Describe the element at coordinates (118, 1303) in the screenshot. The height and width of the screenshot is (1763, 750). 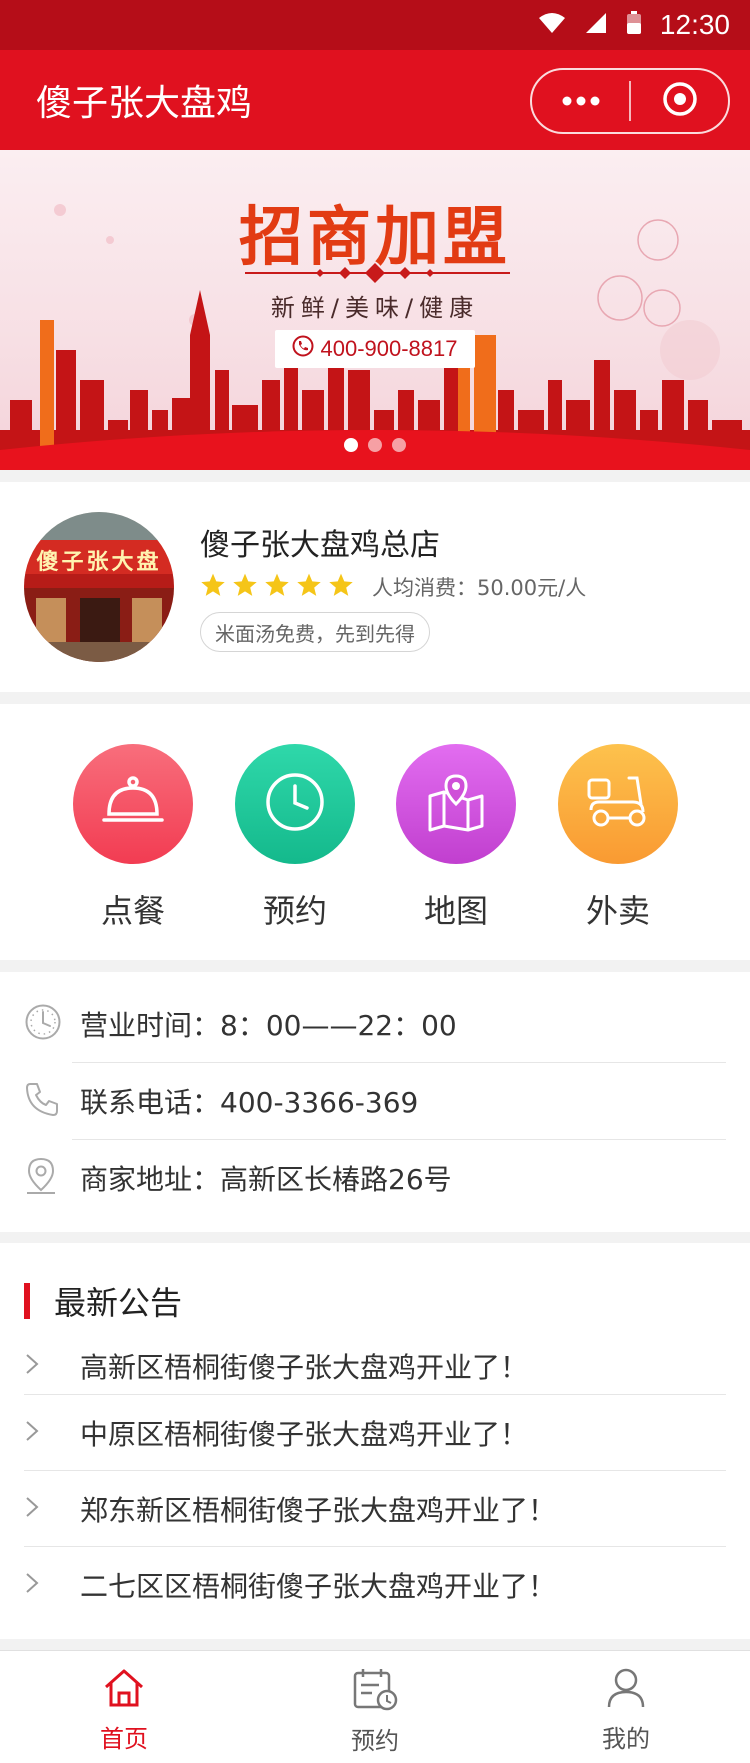
I see `notice-title: 最新公告` at that location.